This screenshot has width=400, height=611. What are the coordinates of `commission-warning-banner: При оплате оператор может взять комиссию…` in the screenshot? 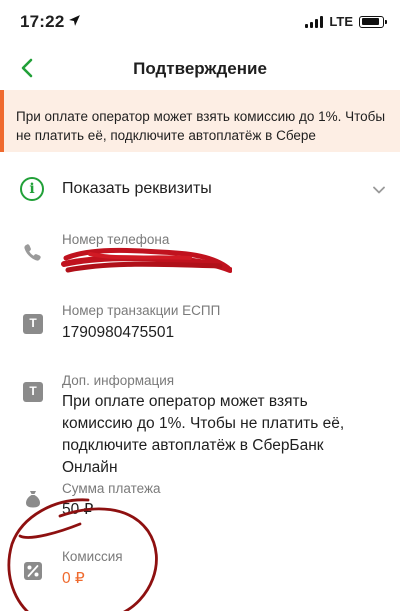 It's located at (200, 121).